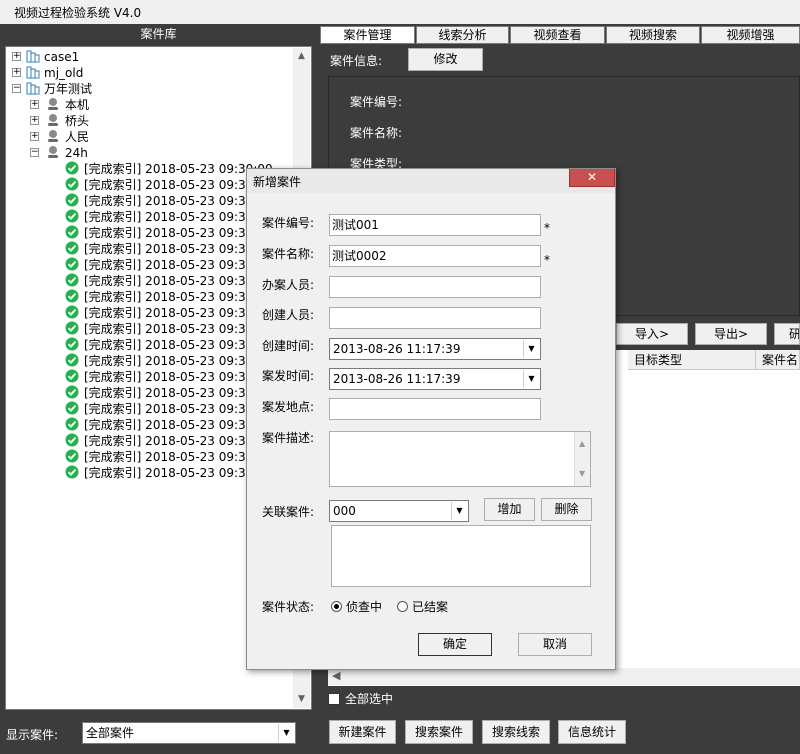  I want to click on camera-name: 24h, so click(76, 153).